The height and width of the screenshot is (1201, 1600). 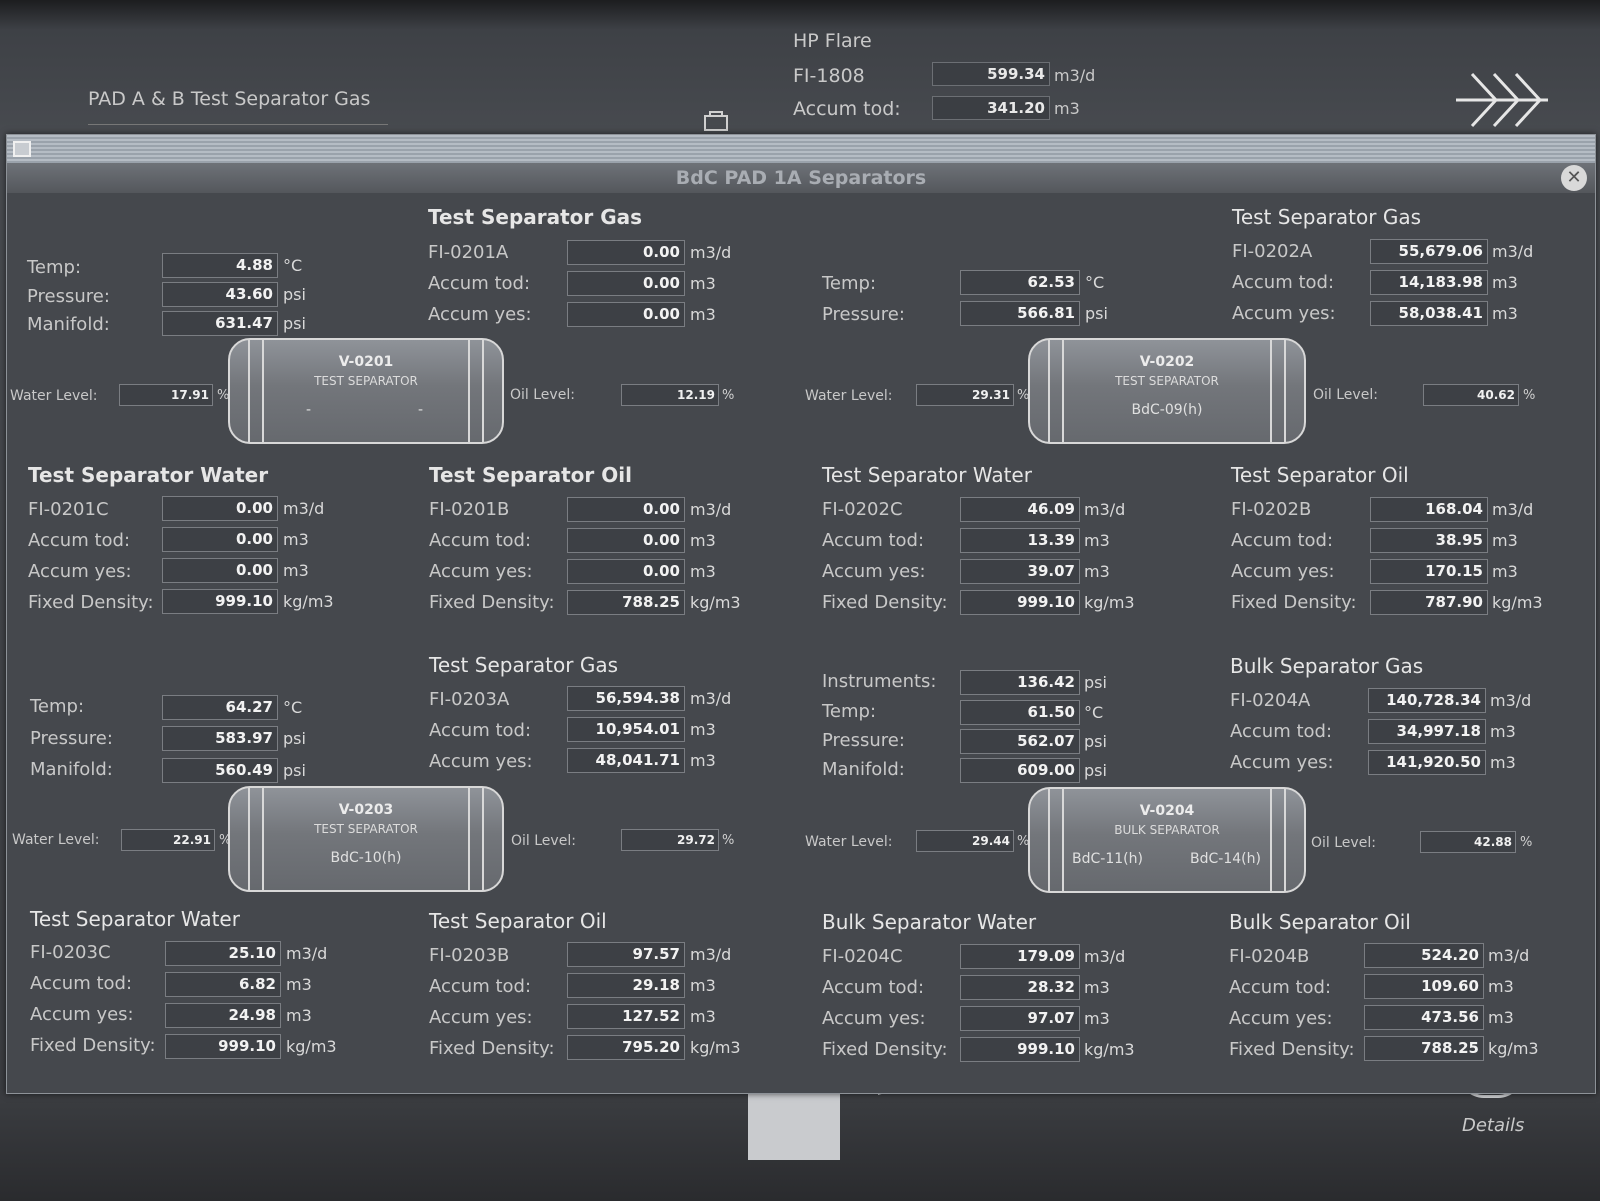 I want to click on instruments-label: Instruments:, so click(x=879, y=681).